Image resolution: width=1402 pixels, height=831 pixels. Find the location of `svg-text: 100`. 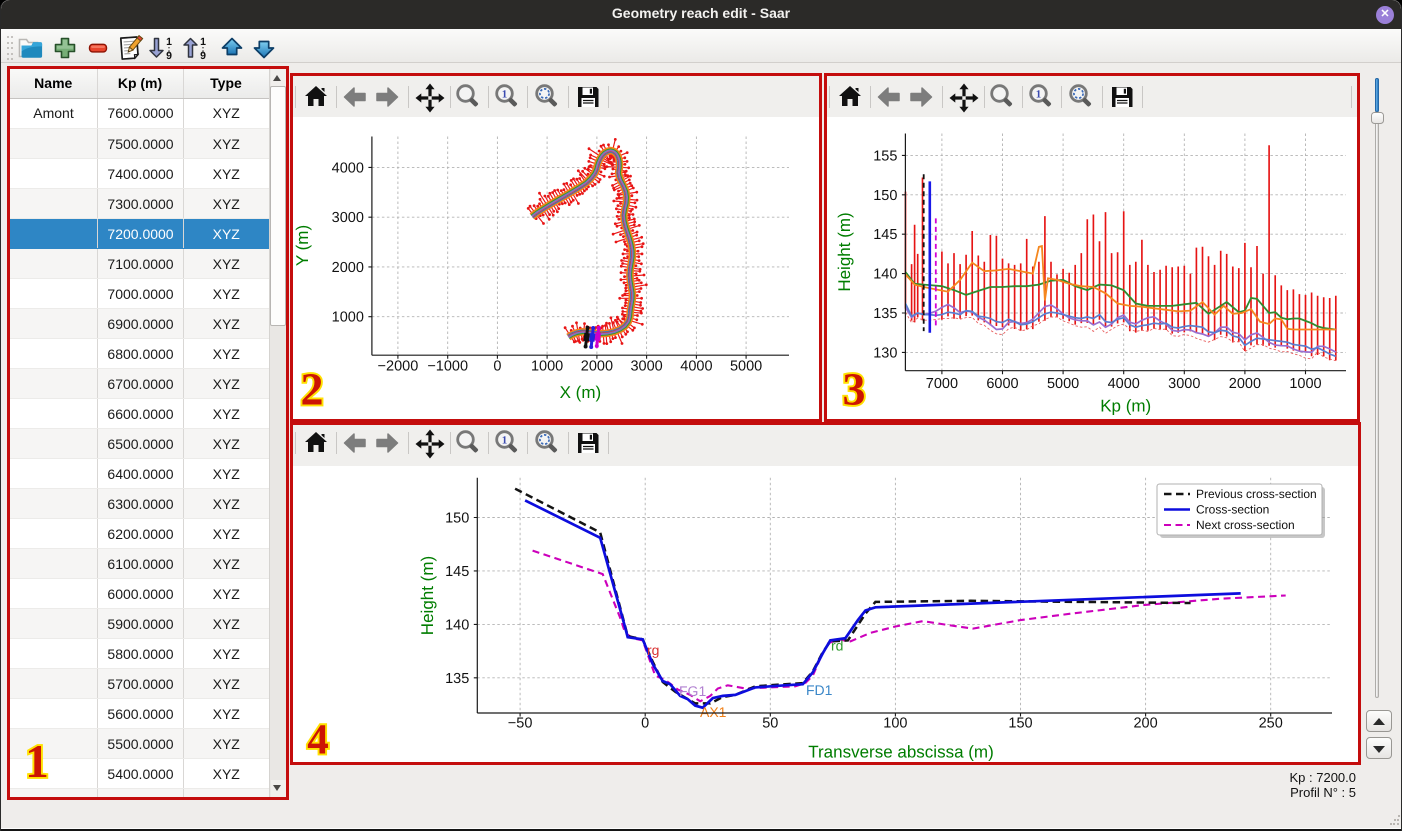

svg-text: 100 is located at coordinates (895, 724).